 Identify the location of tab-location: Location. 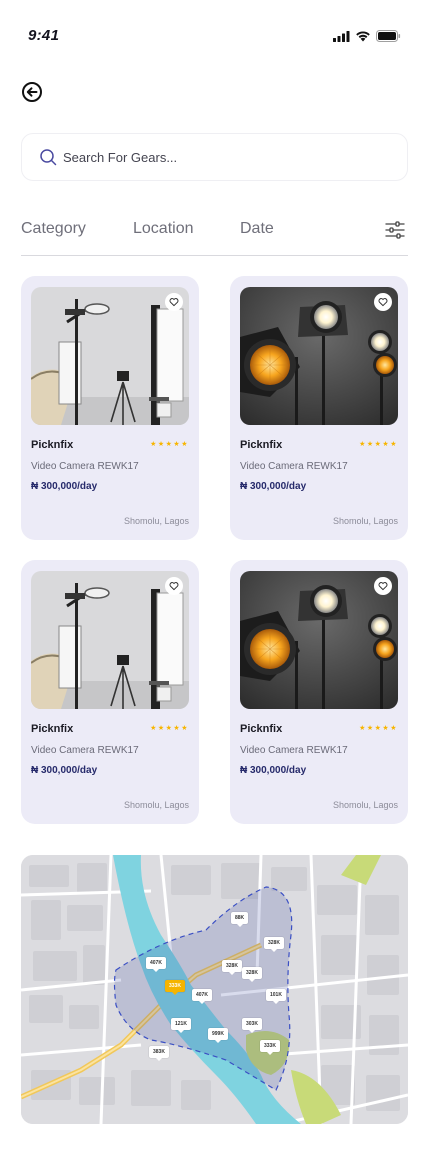
(163, 229).